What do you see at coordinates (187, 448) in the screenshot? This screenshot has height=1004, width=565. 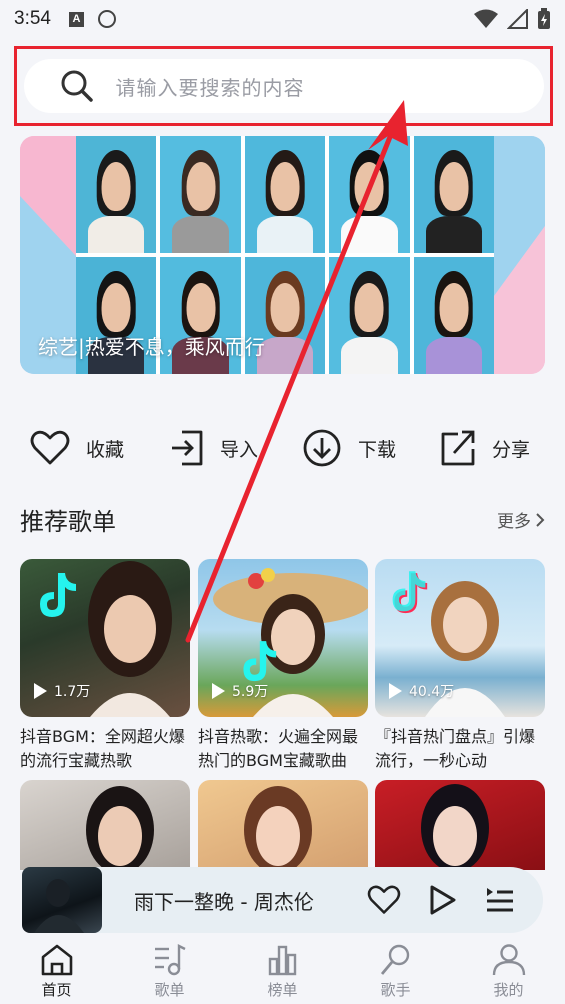 I see `import-icon` at bounding box center [187, 448].